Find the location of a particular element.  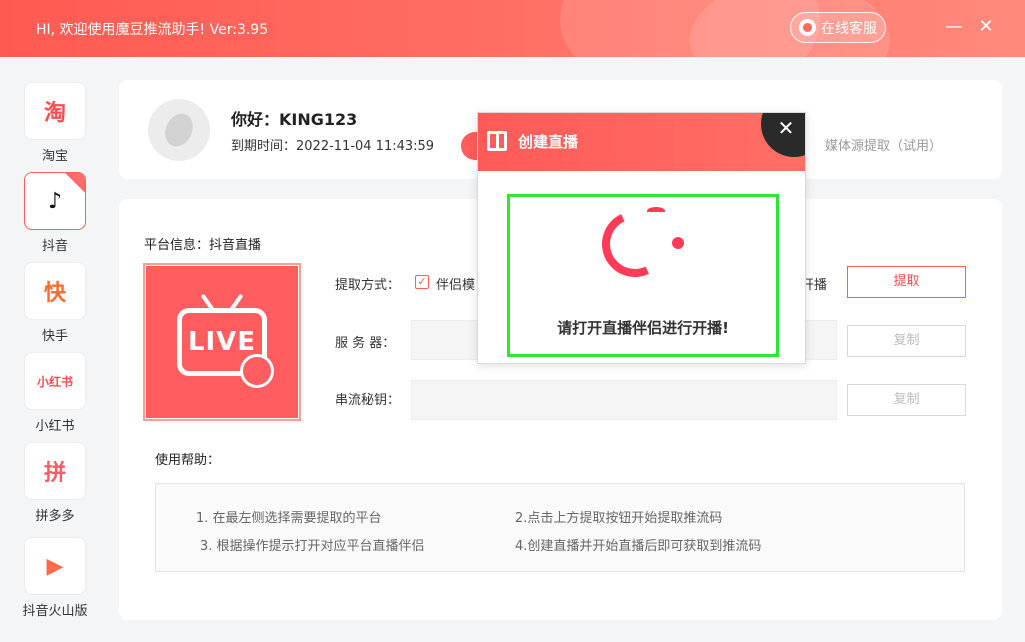

sidebar-item-taobao: 淘 淘宝 is located at coordinates (55, 119).